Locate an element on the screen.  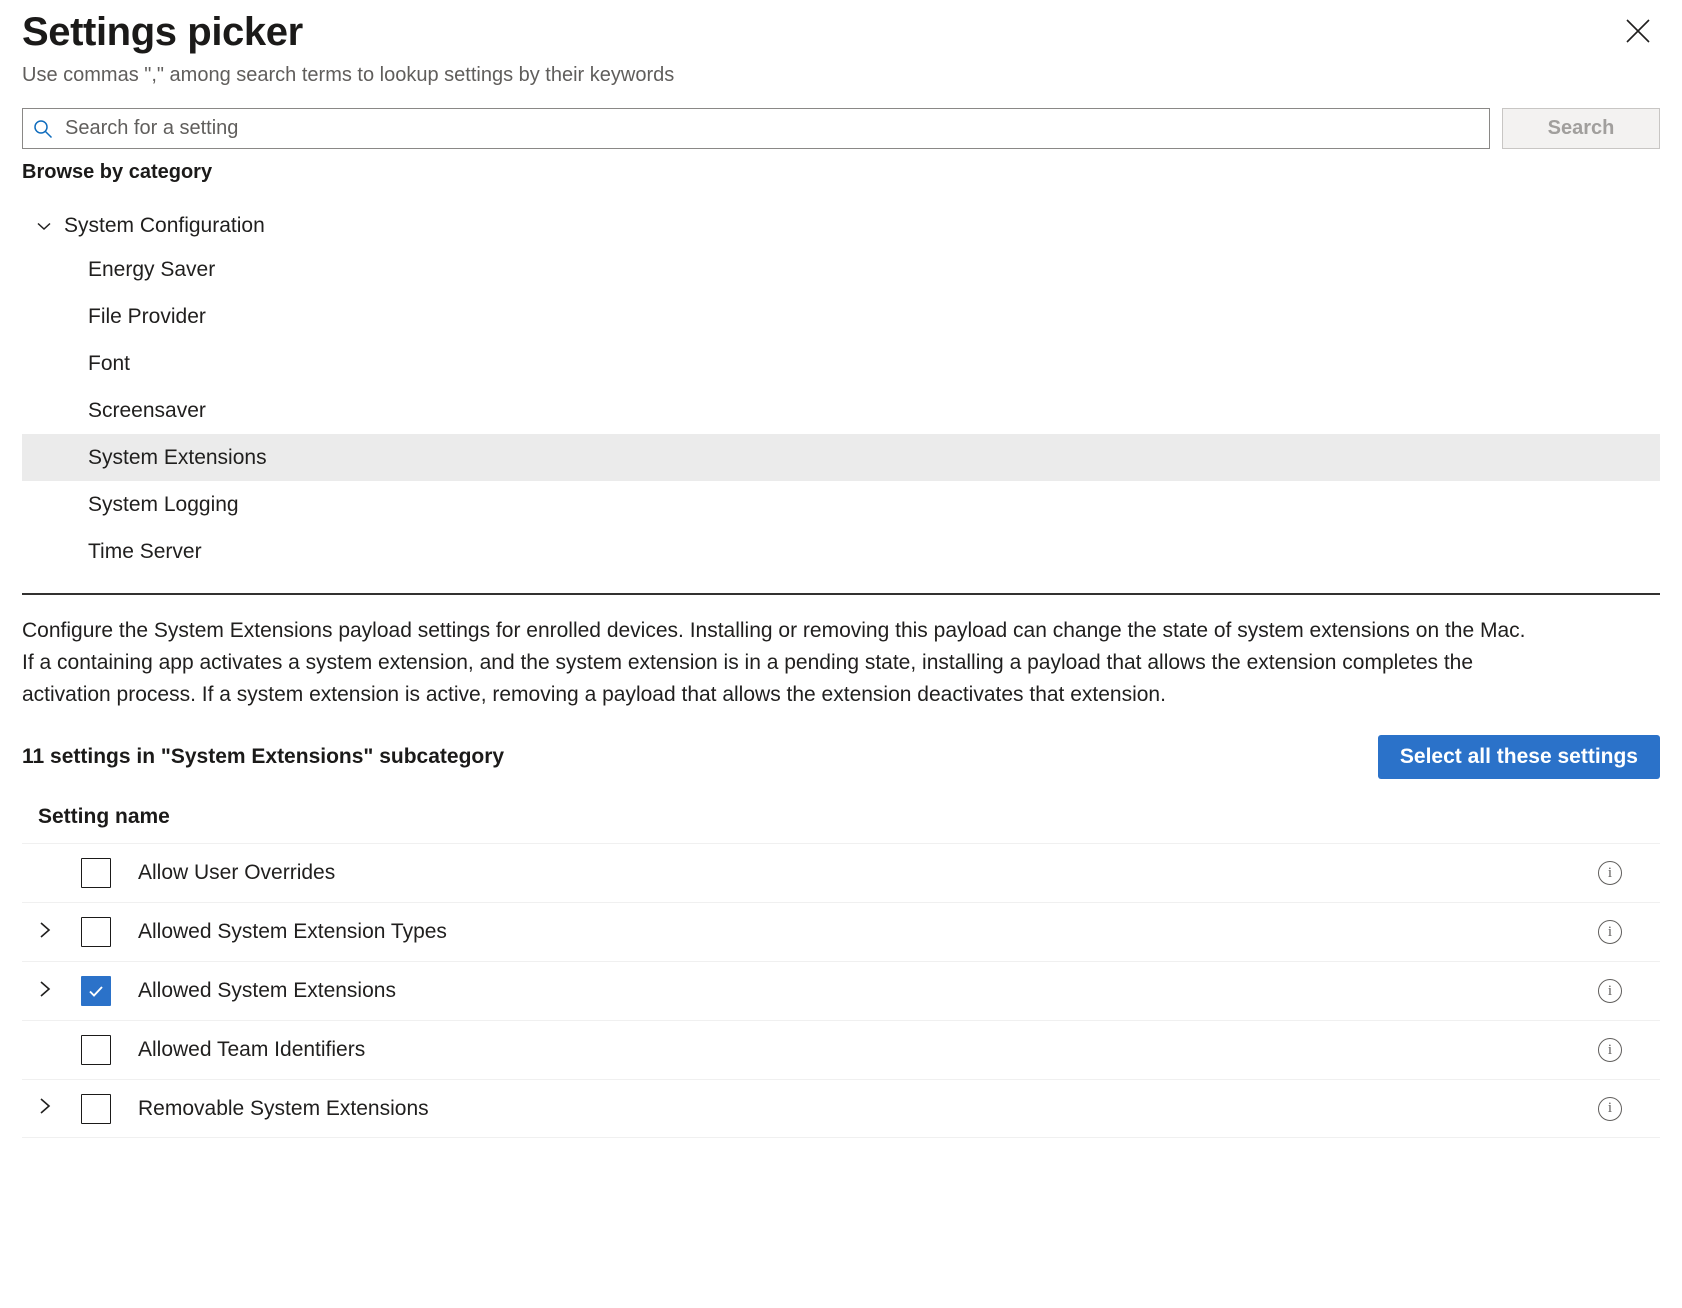
tree-item-time-server: Time Server is located at coordinates (841, 551).